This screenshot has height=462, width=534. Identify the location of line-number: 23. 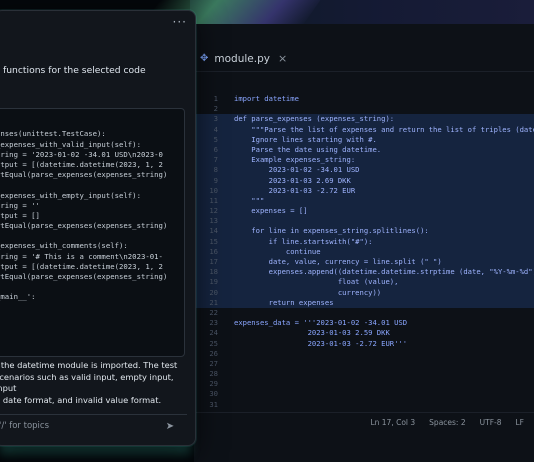
(213, 323).